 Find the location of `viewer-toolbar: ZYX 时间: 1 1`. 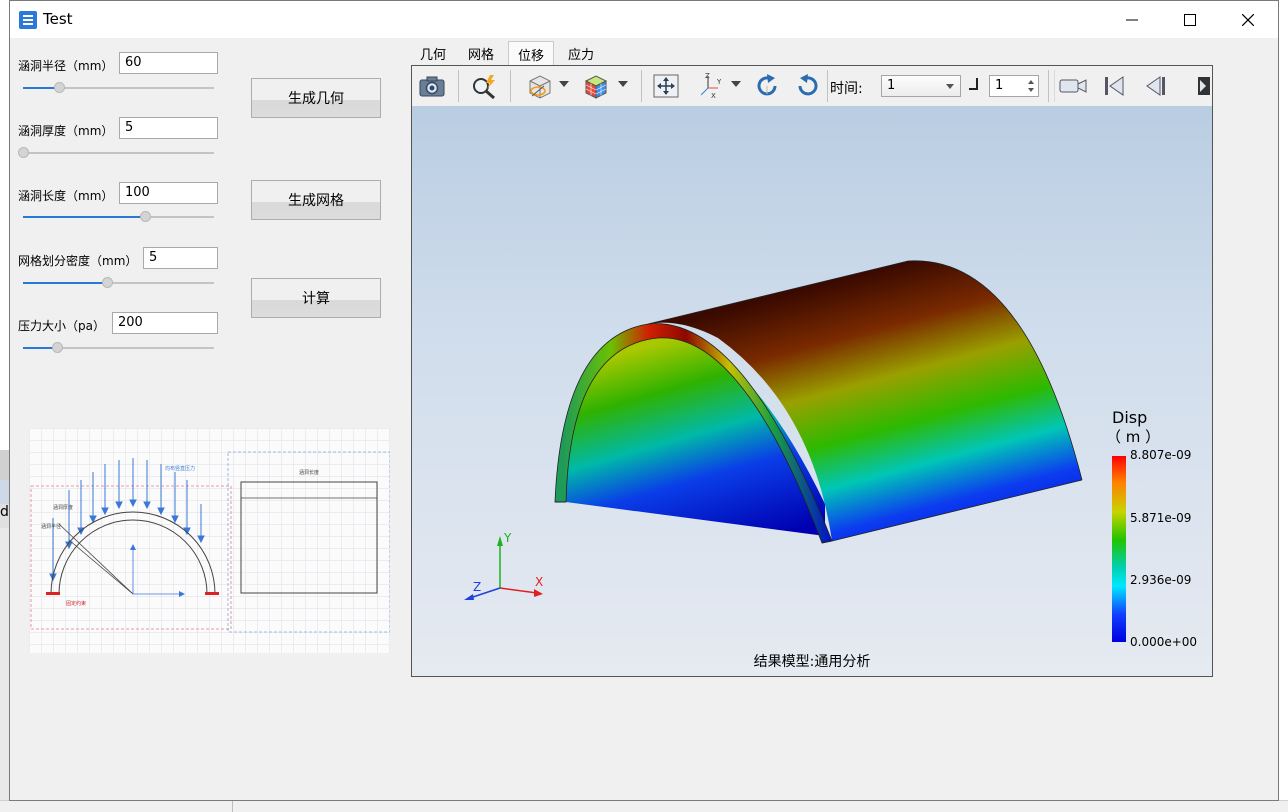

viewer-toolbar: ZYX 时间: 1 1 is located at coordinates (812, 86).